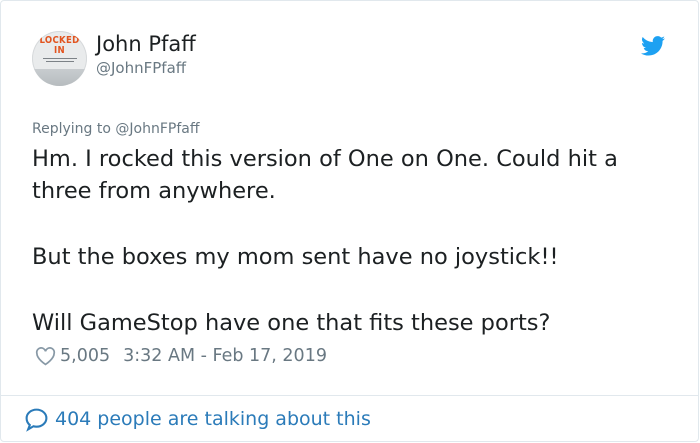 Image resolution: width=700 pixels, height=443 pixels. What do you see at coordinates (225, 356) in the screenshot?
I see `timestamp: 3:32 AM - Feb 17, 2019` at bounding box center [225, 356].